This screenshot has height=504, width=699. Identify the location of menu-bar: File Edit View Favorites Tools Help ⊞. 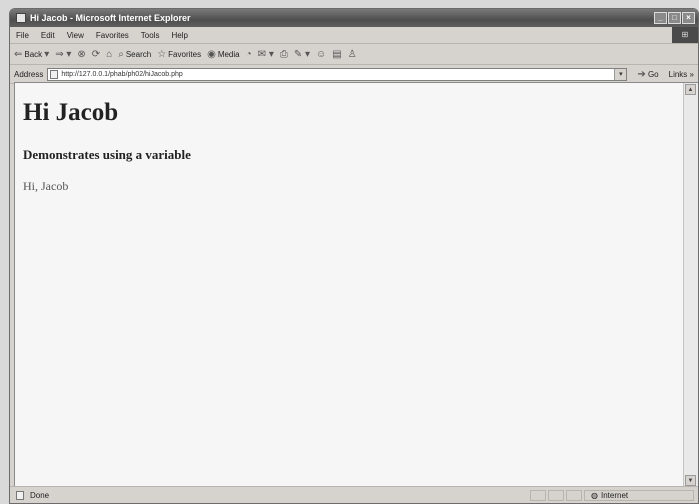
(354, 35).